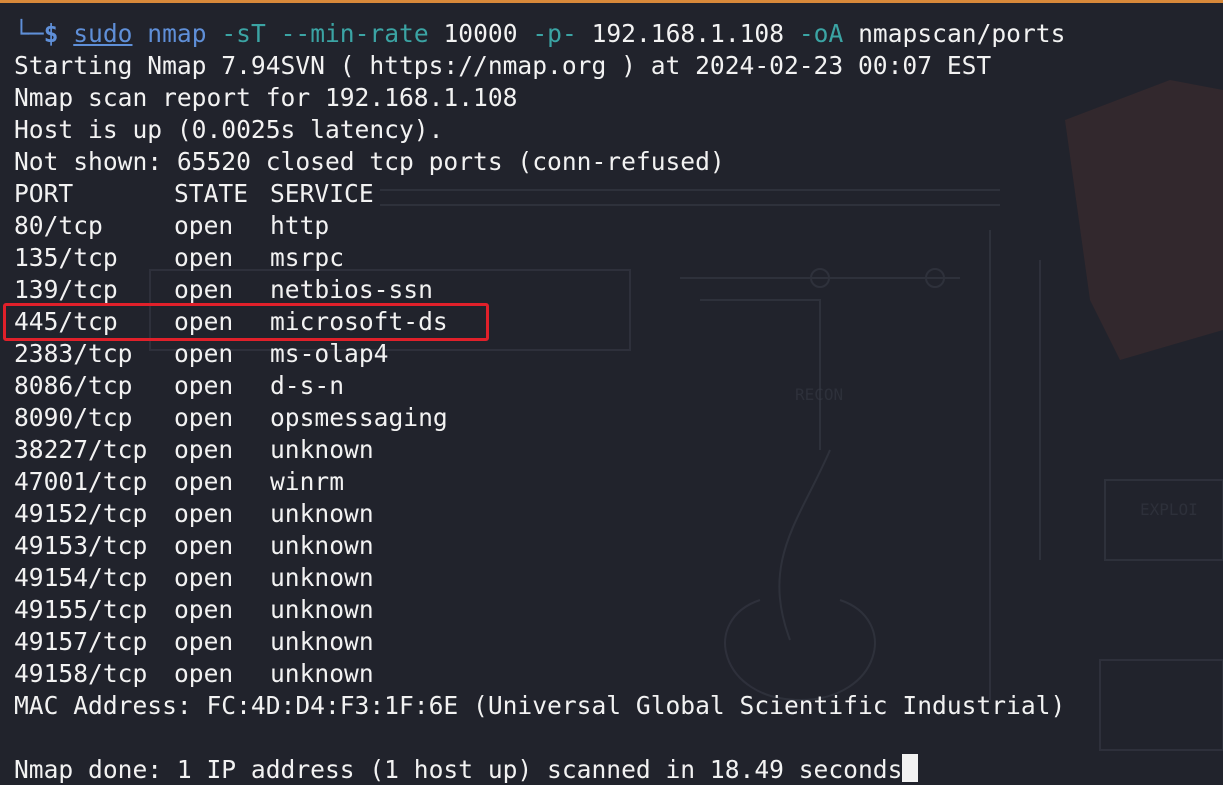 This screenshot has width=1223, height=785. What do you see at coordinates (229, 129) in the screenshot?
I see `output-host-up: Host is up (0.0025s latency).` at bounding box center [229, 129].